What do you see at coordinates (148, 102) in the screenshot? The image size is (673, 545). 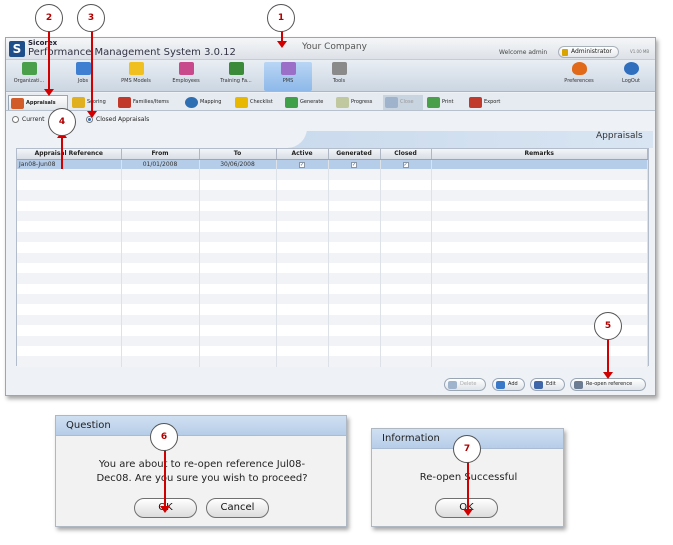 I see `tab-families-items: Families/Items` at bounding box center [148, 102].